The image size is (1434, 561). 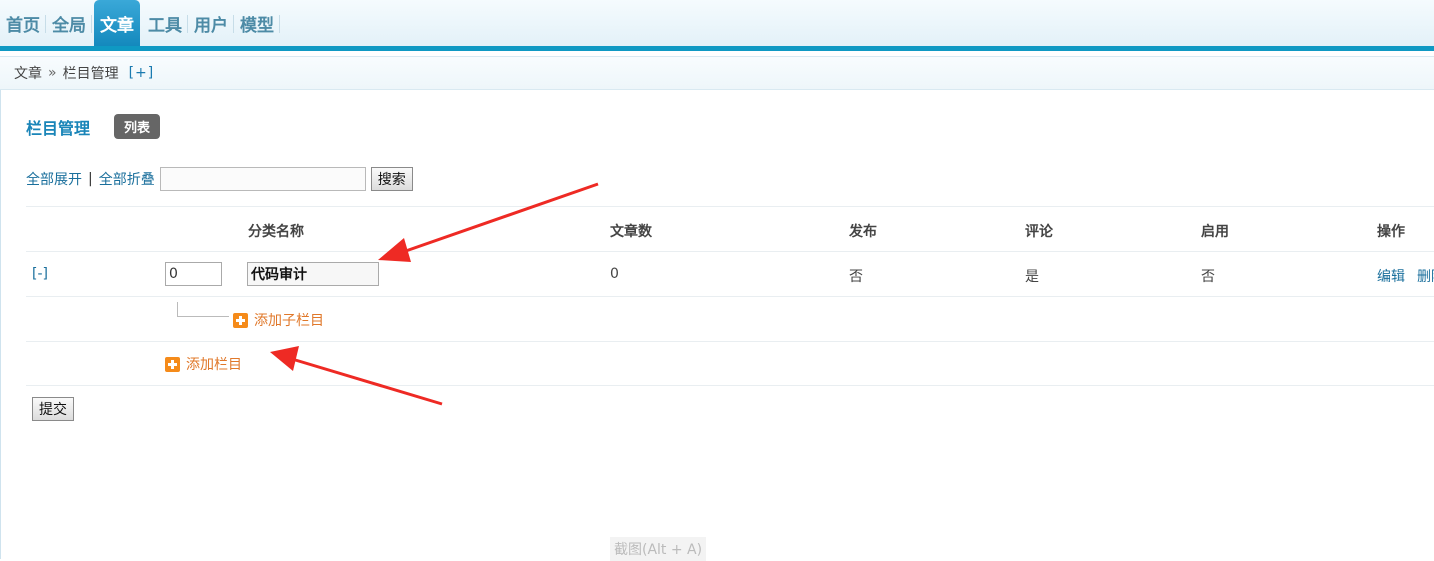 What do you see at coordinates (1039, 232) in the screenshot?
I see `column-header-comment: 评论` at bounding box center [1039, 232].